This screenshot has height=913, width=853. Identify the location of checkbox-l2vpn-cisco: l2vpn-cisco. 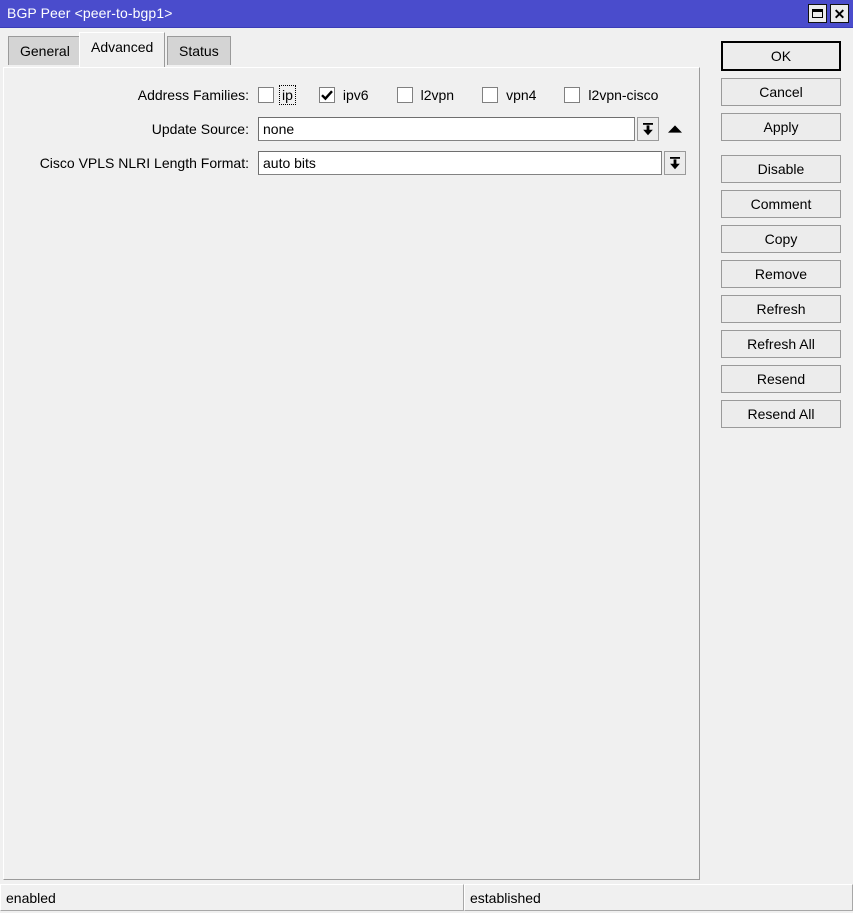
(612, 95).